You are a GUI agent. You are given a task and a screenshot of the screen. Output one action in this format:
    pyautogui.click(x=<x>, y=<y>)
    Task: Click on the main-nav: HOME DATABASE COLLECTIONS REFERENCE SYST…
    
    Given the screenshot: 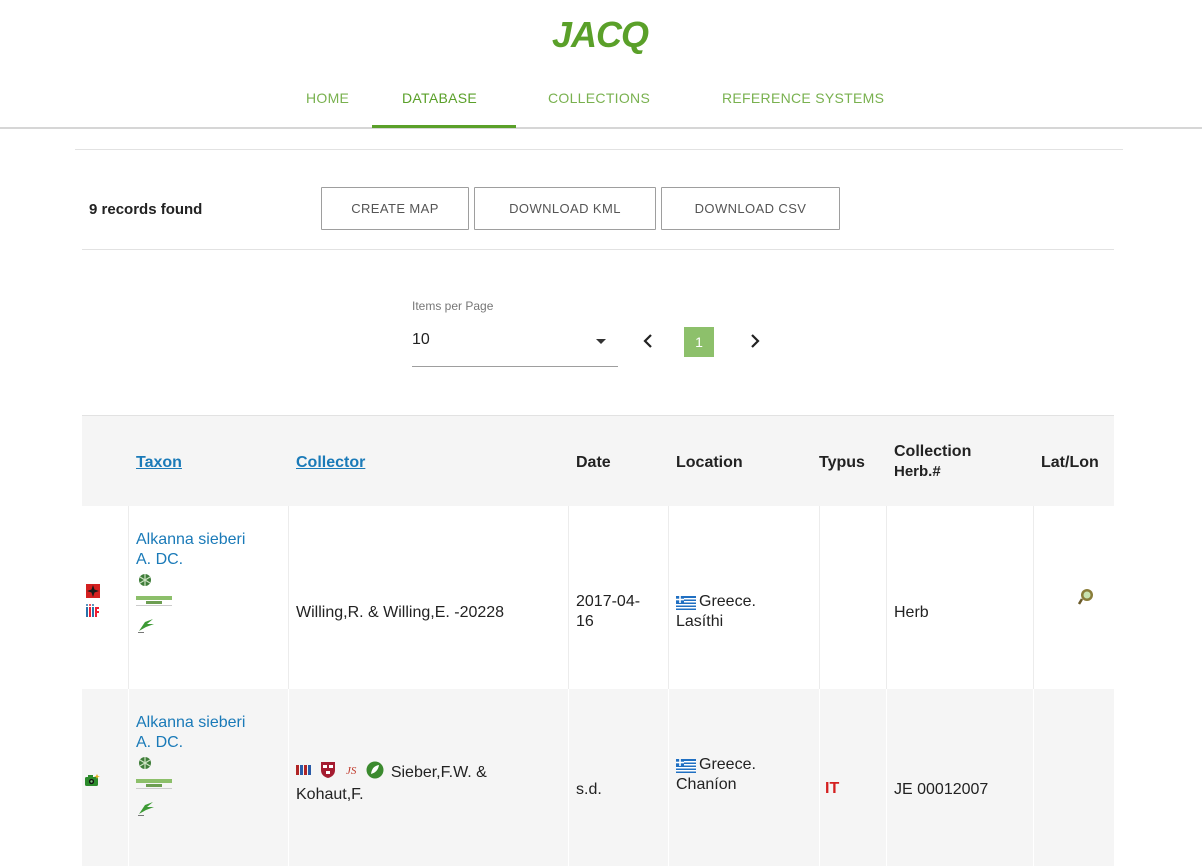 What is the action you would take?
    pyautogui.click(x=601, y=107)
    